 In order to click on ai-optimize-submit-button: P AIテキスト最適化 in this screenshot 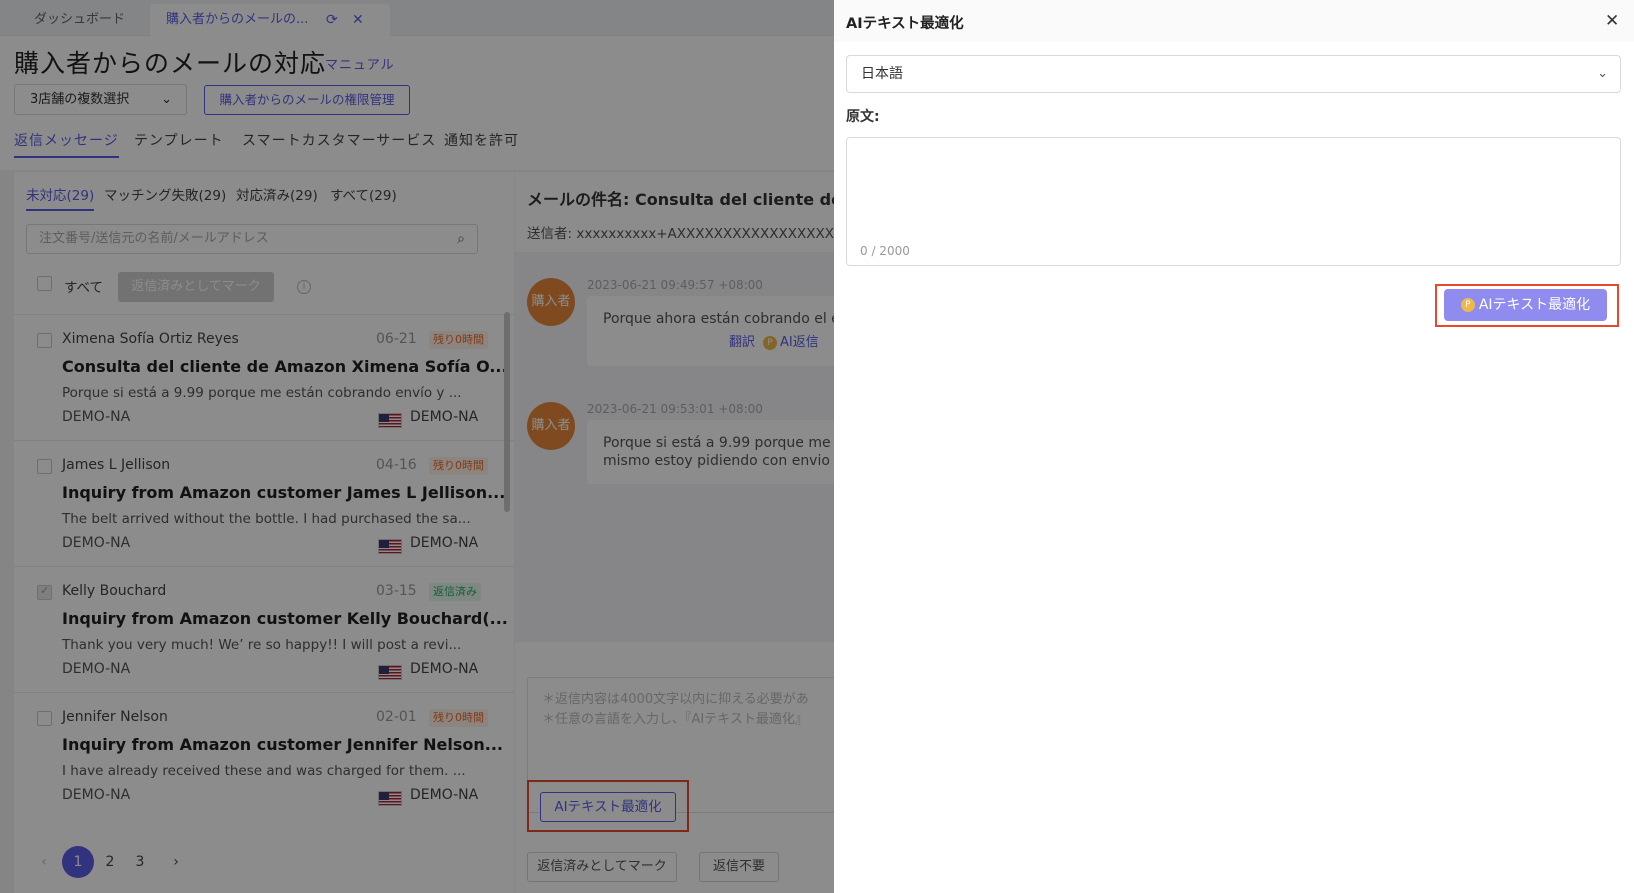, I will do `click(1525, 305)`.